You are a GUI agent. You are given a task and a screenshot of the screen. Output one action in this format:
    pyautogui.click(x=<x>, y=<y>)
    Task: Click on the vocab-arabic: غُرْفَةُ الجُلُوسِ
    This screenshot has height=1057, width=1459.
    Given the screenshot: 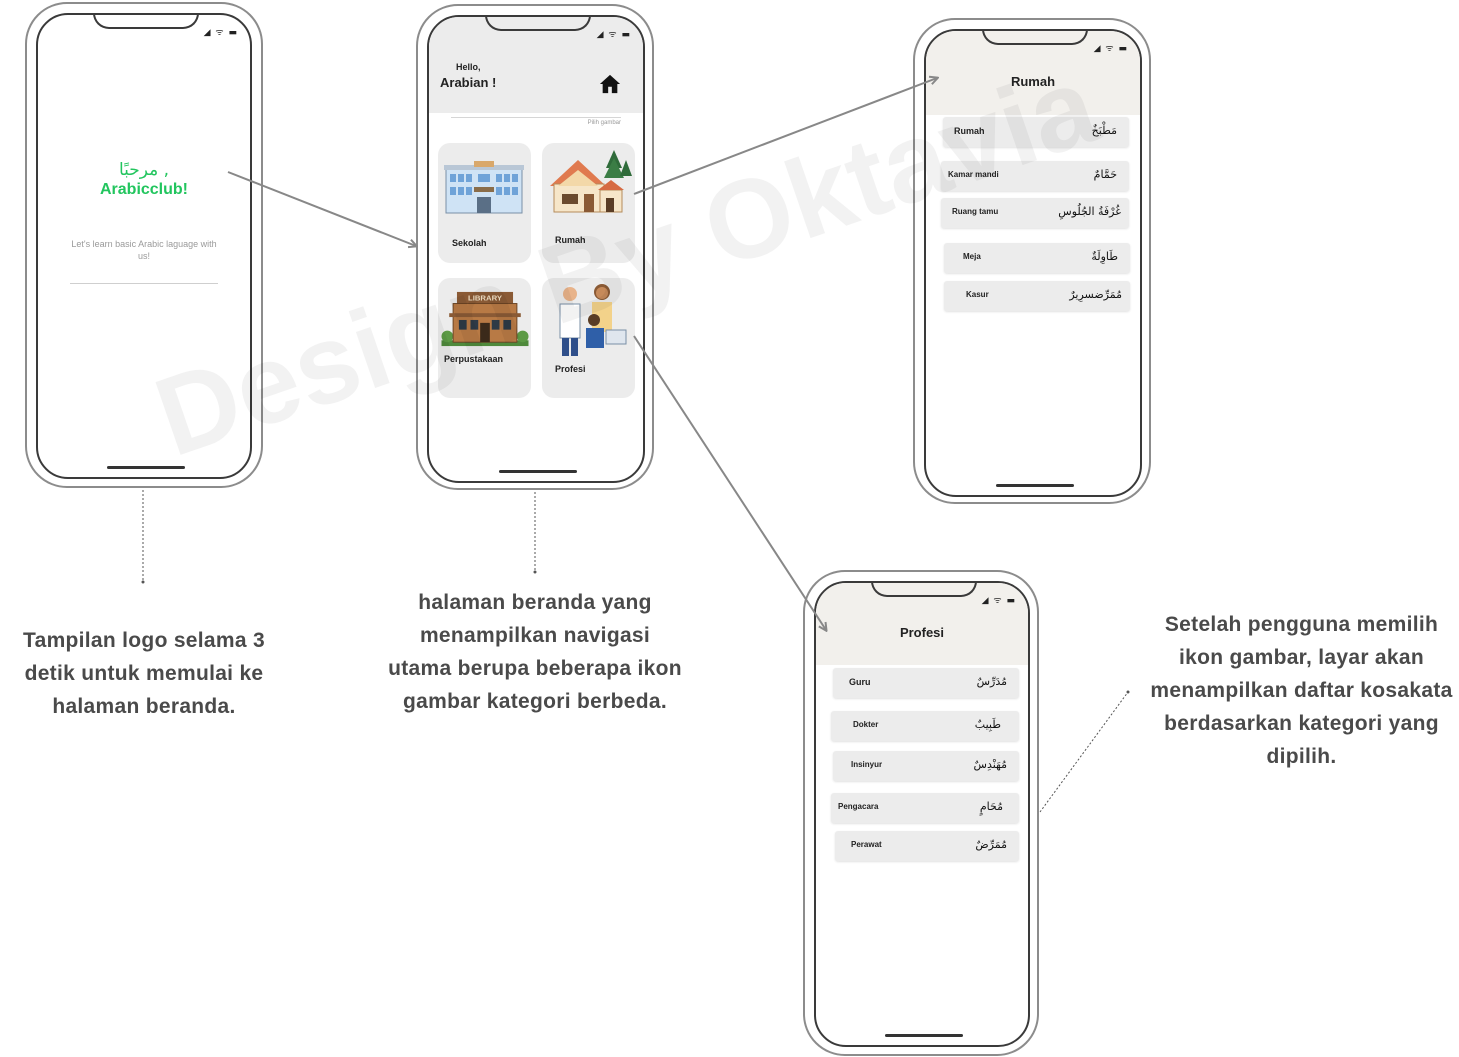 What is the action you would take?
    pyautogui.click(x=1089, y=211)
    